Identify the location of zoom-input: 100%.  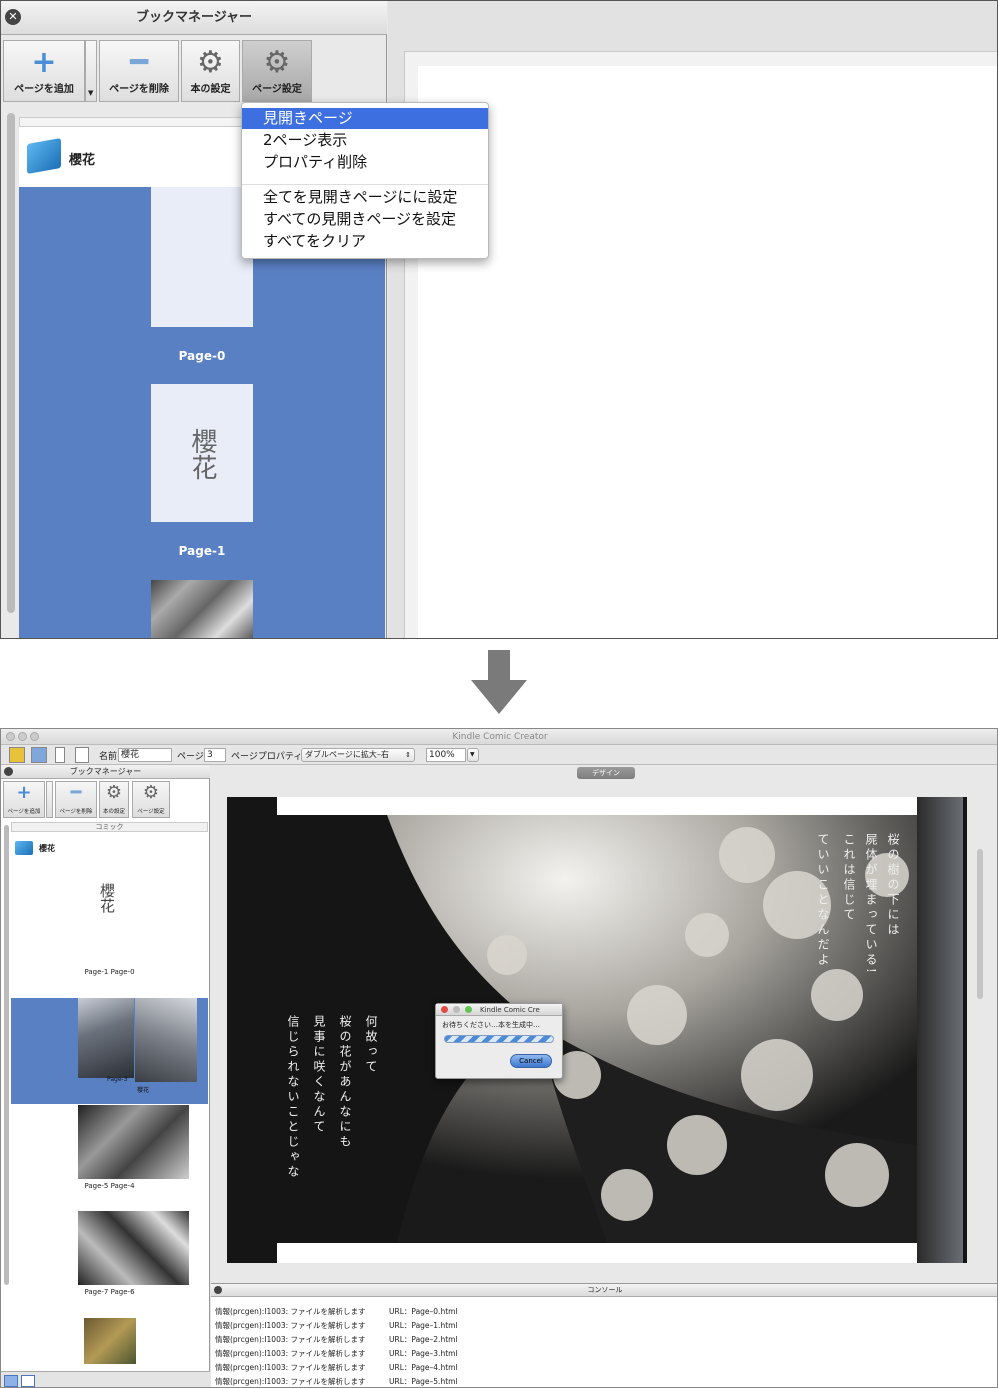
(446, 755).